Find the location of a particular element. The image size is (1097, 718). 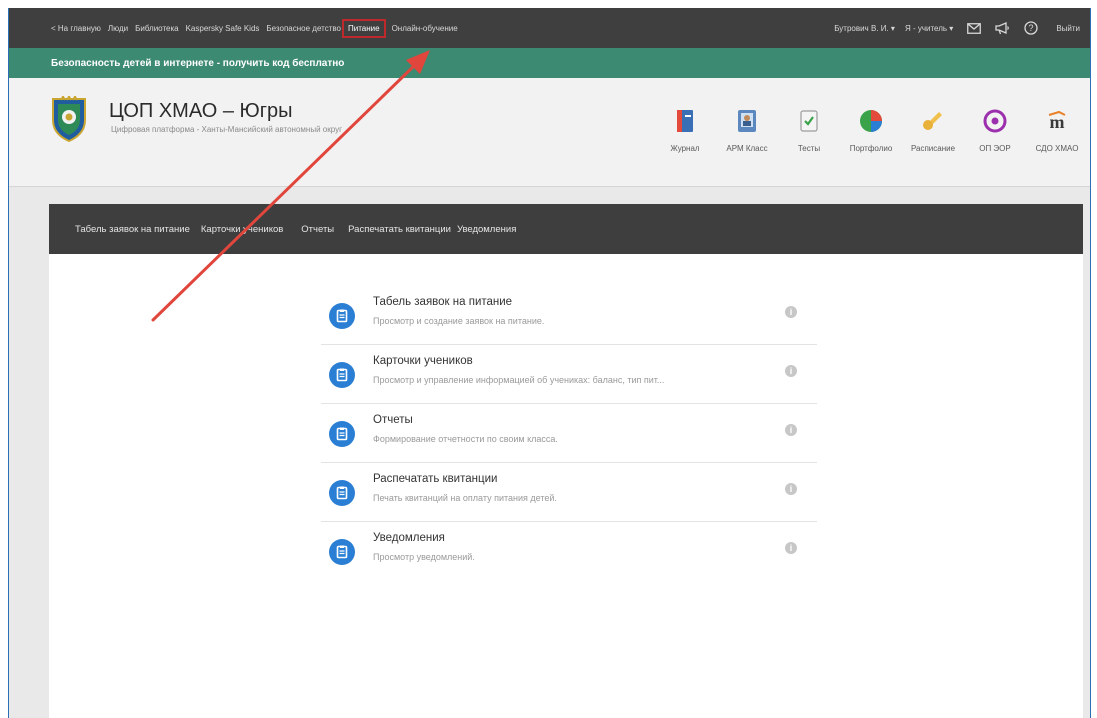

megaphone-icon is located at coordinates (1002, 28).